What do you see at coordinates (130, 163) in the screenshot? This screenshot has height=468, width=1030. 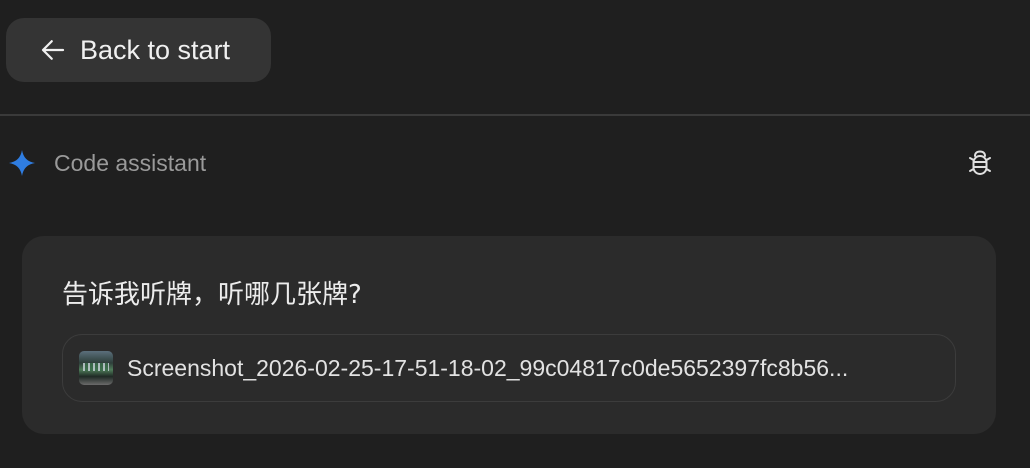 I see `assistant-title: Code assistant` at bounding box center [130, 163].